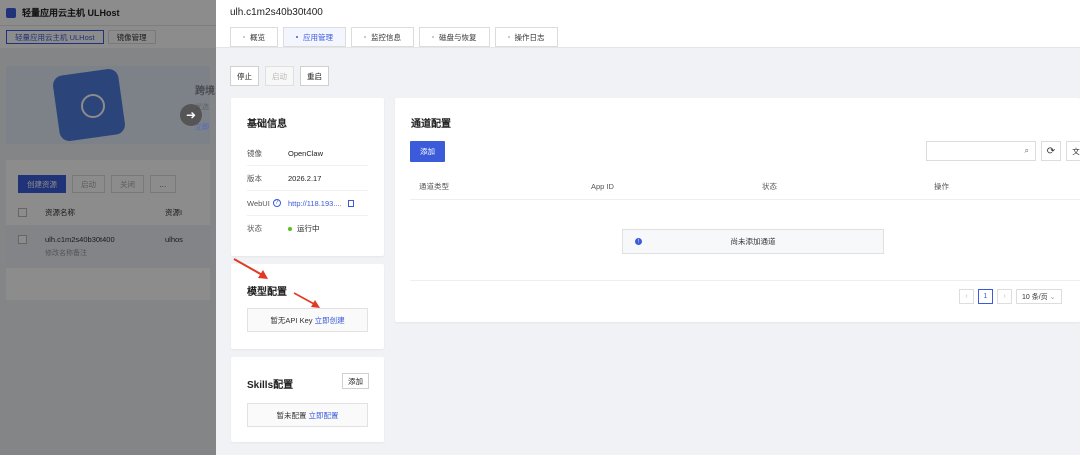  What do you see at coordinates (434, 186) in the screenshot?
I see `col-channel-type: 通道类型` at bounding box center [434, 186].